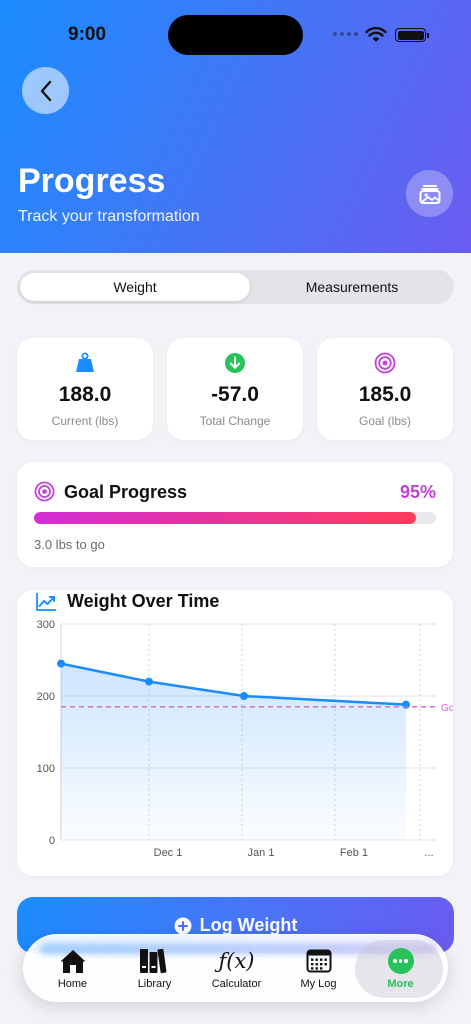  What do you see at coordinates (72, 961) in the screenshot?
I see `house-icon` at bounding box center [72, 961].